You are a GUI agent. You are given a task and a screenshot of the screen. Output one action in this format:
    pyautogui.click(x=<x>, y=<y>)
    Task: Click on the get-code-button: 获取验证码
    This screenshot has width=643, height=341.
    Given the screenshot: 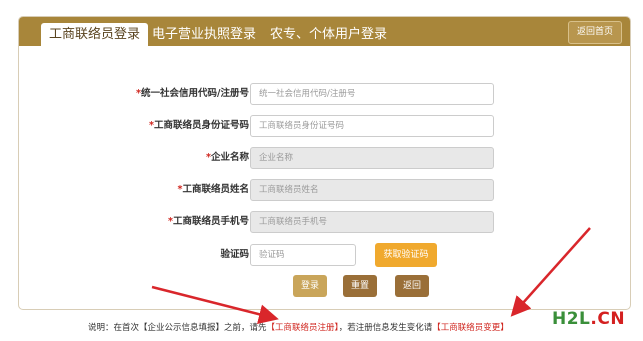 What is the action you would take?
    pyautogui.click(x=406, y=255)
    